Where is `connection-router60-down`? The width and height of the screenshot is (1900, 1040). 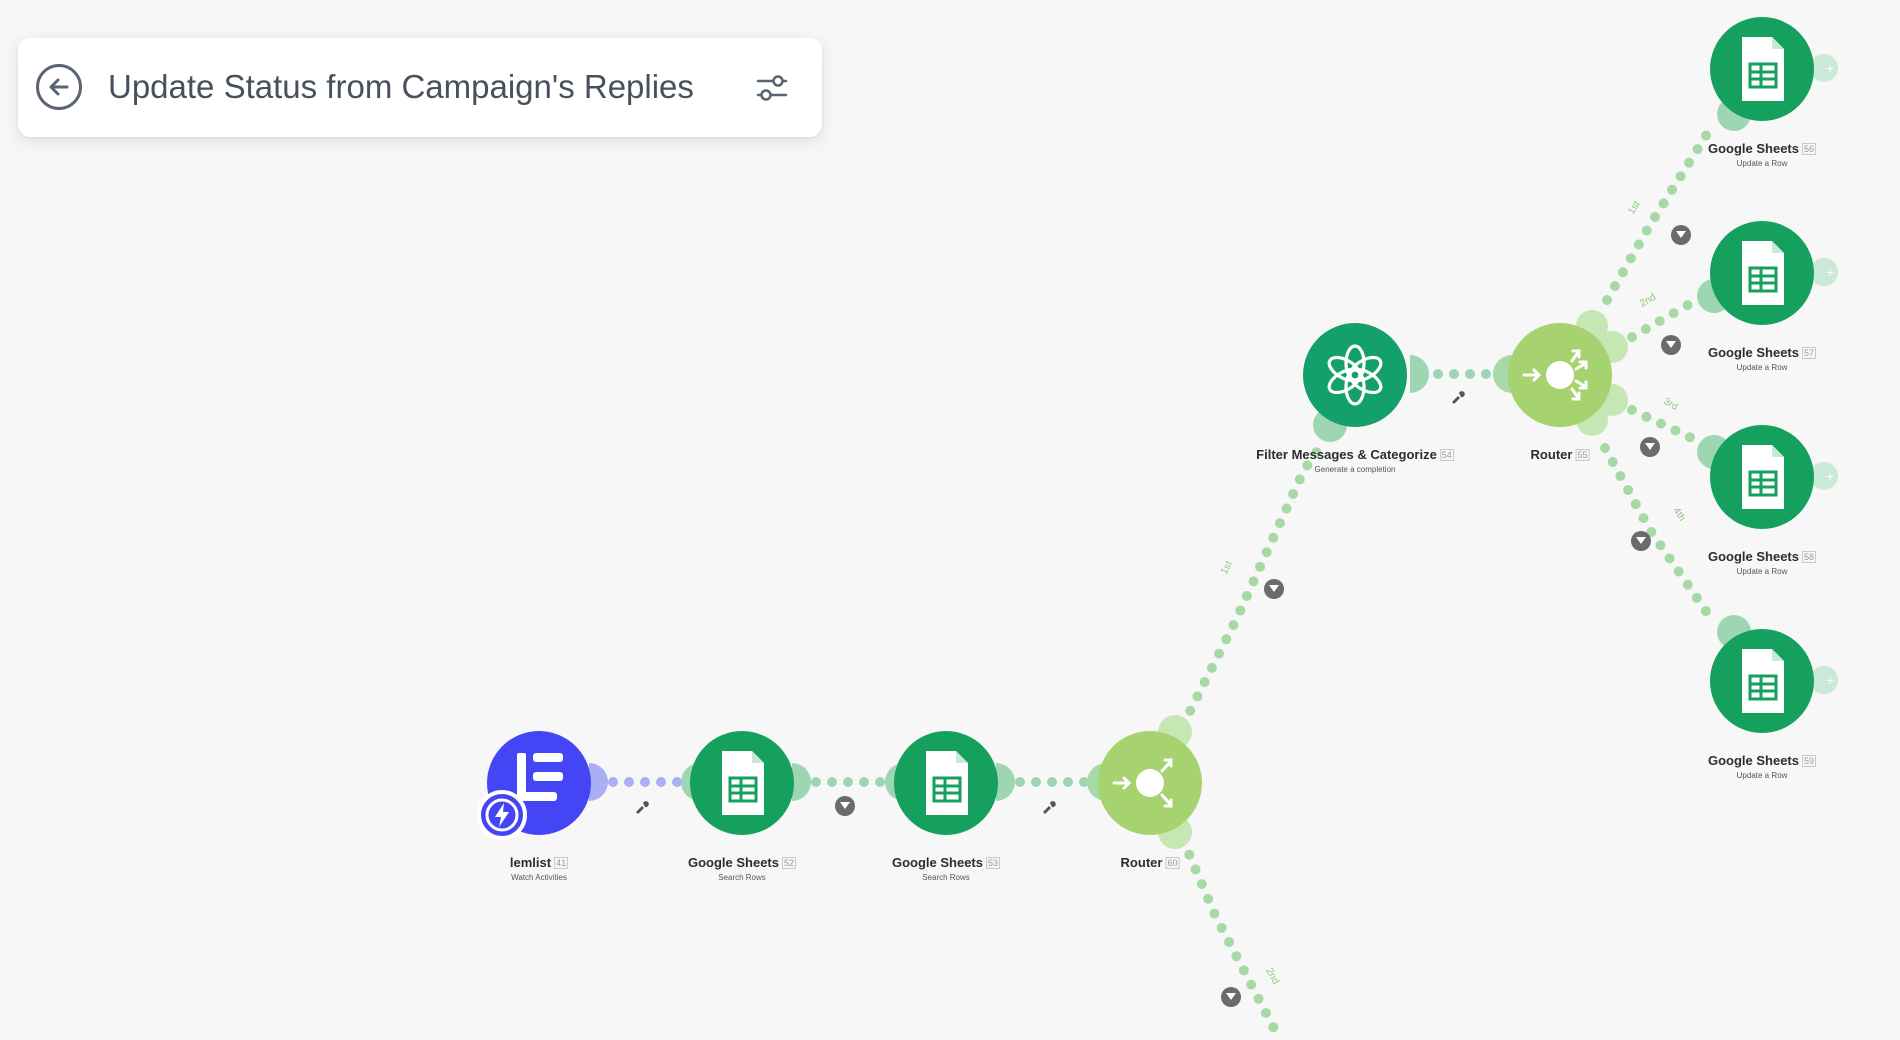 connection-router60-down is located at coordinates (1231, 937).